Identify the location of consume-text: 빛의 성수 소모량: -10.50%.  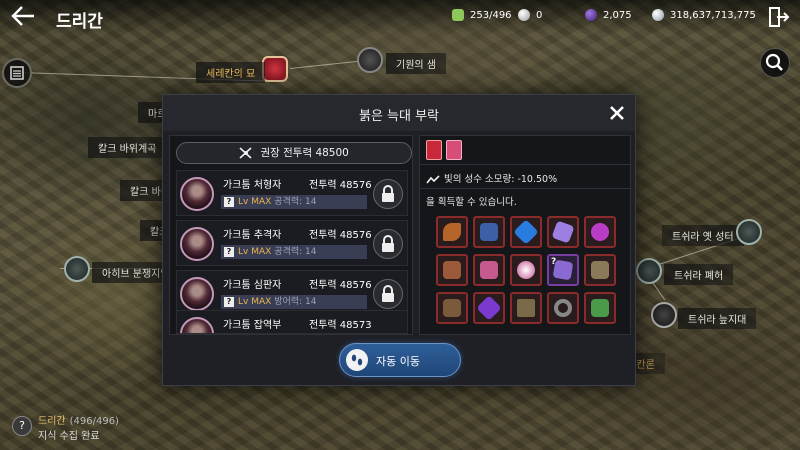
(501, 179).